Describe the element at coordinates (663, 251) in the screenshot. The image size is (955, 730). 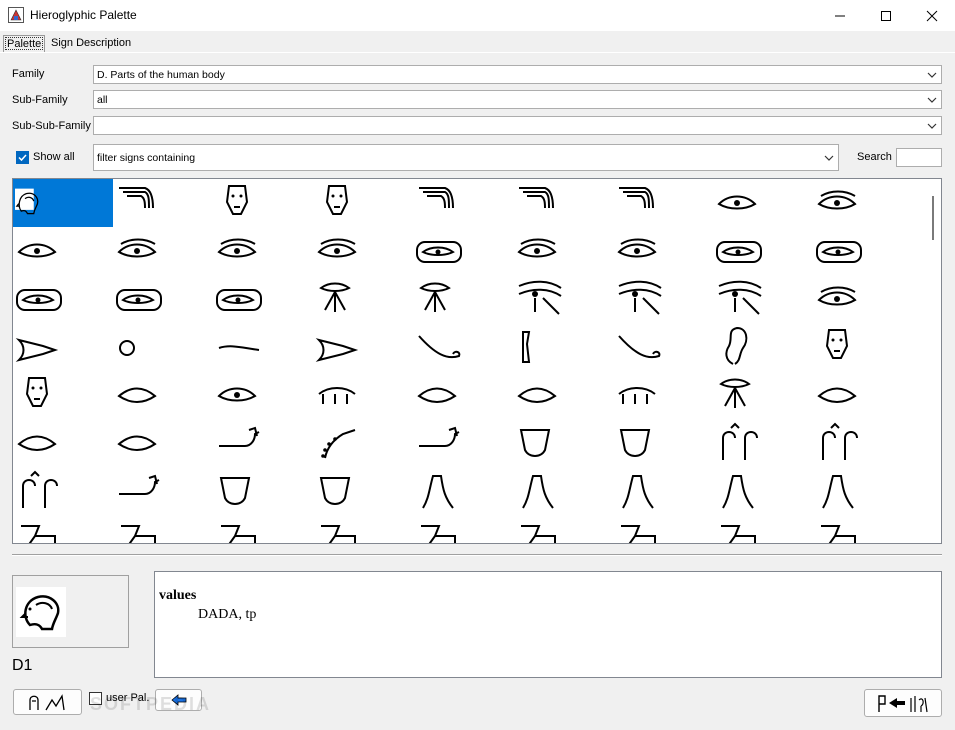
I see `sign-cell-d16` at that location.